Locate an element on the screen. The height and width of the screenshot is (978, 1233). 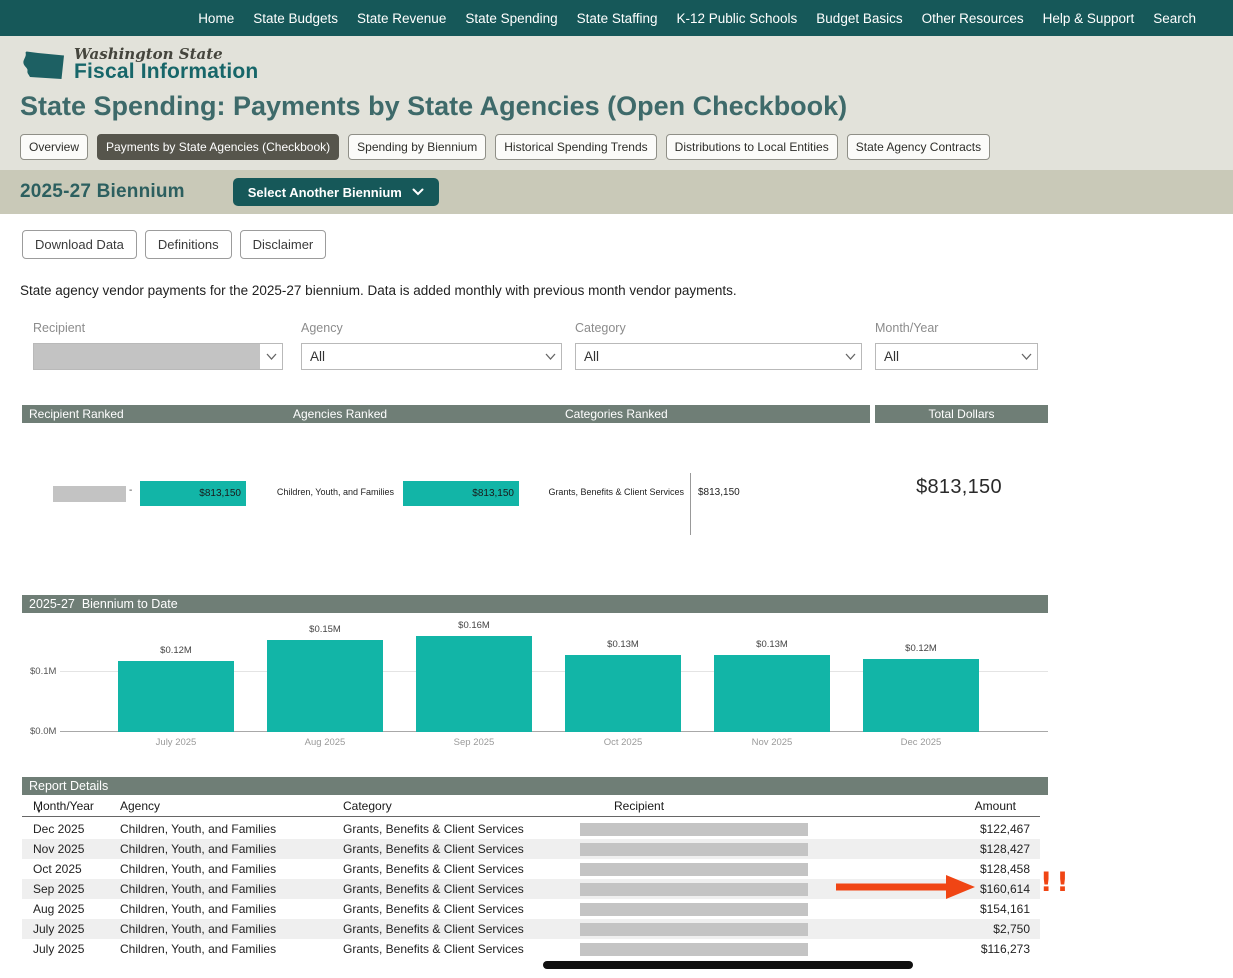
axis-label-aug-2025: Aug 2025 is located at coordinates (325, 742).